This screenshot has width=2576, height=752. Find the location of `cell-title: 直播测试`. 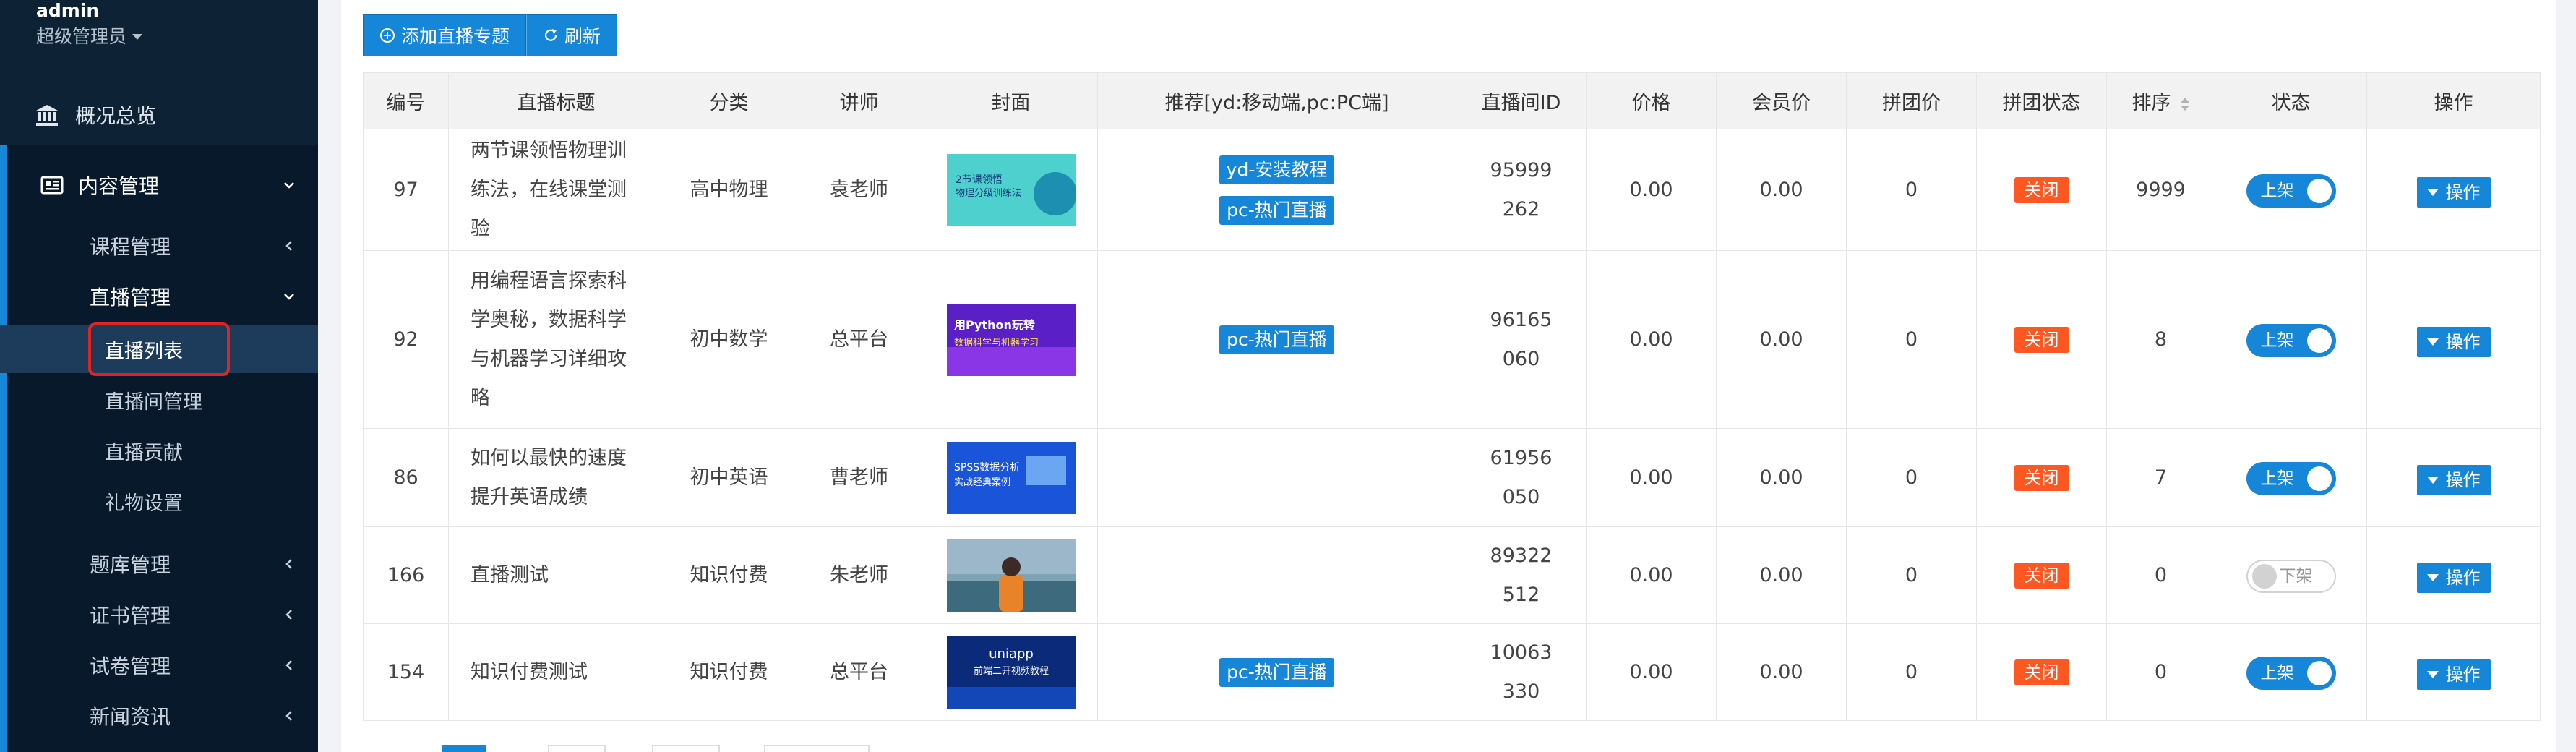

cell-title: 直播测试 is located at coordinates (556, 575).